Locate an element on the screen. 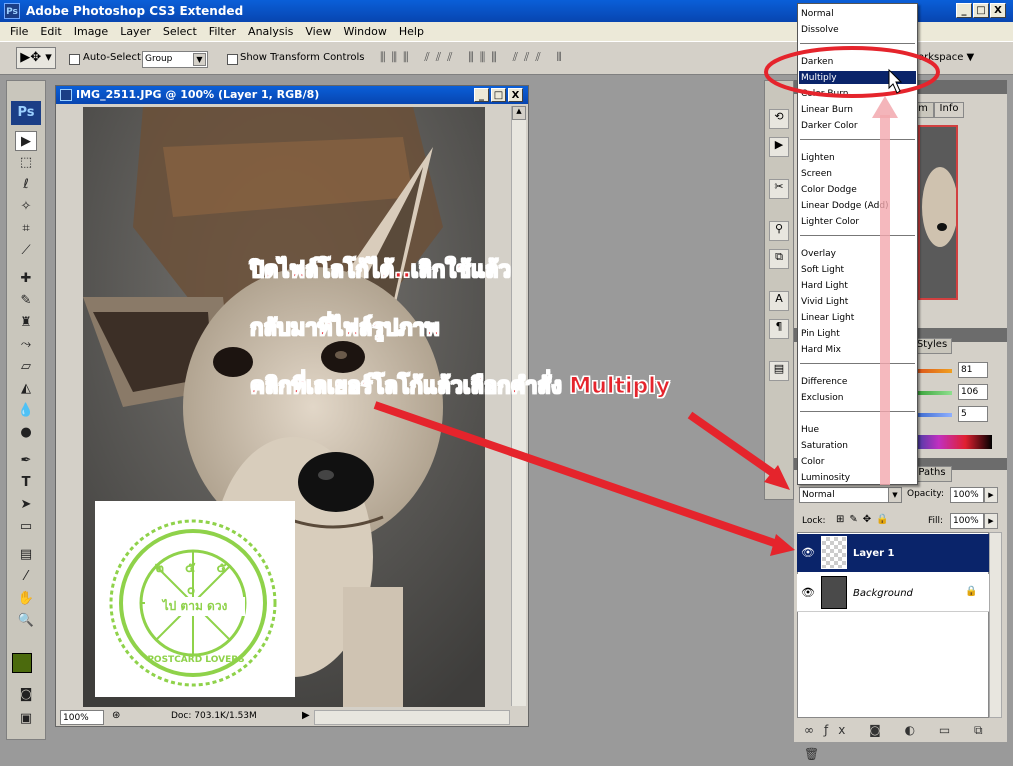 The width and height of the screenshot is (1013, 766). actions-panel-icon: ▶ is located at coordinates (779, 147).